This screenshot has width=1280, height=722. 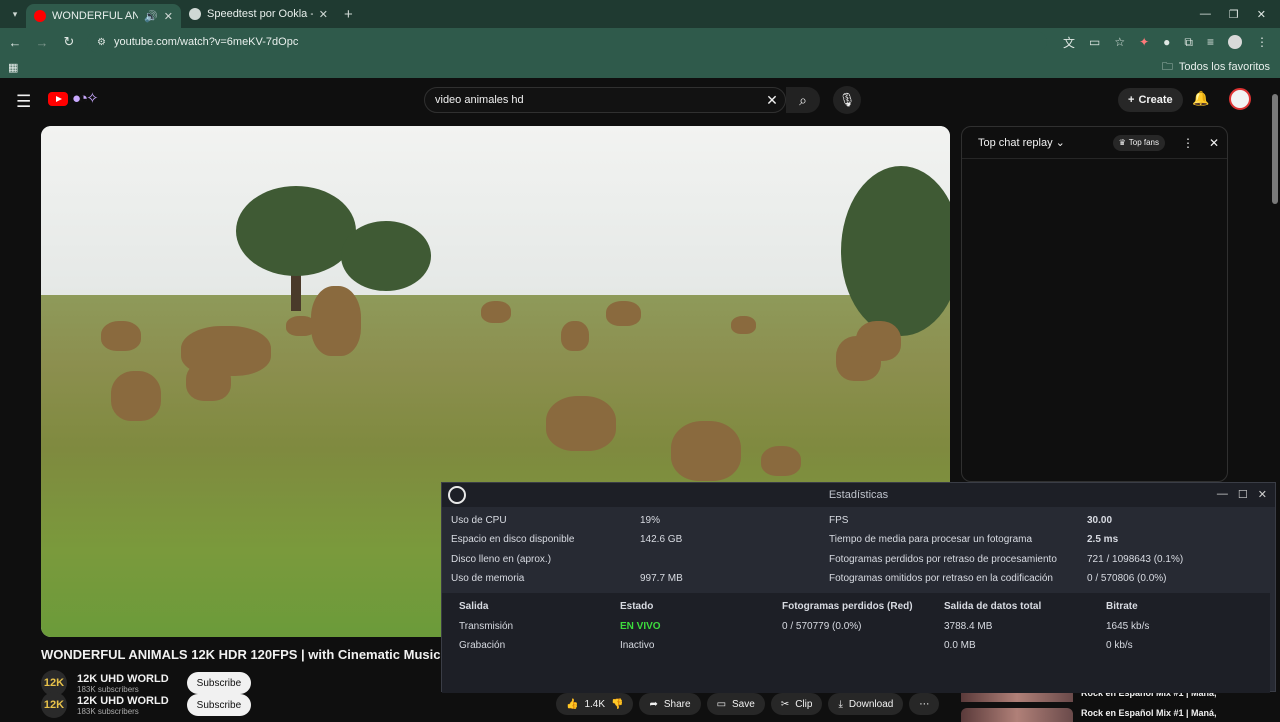 What do you see at coordinates (1200, 98) in the screenshot?
I see `notifications-bell-icon: 🔔` at bounding box center [1200, 98].